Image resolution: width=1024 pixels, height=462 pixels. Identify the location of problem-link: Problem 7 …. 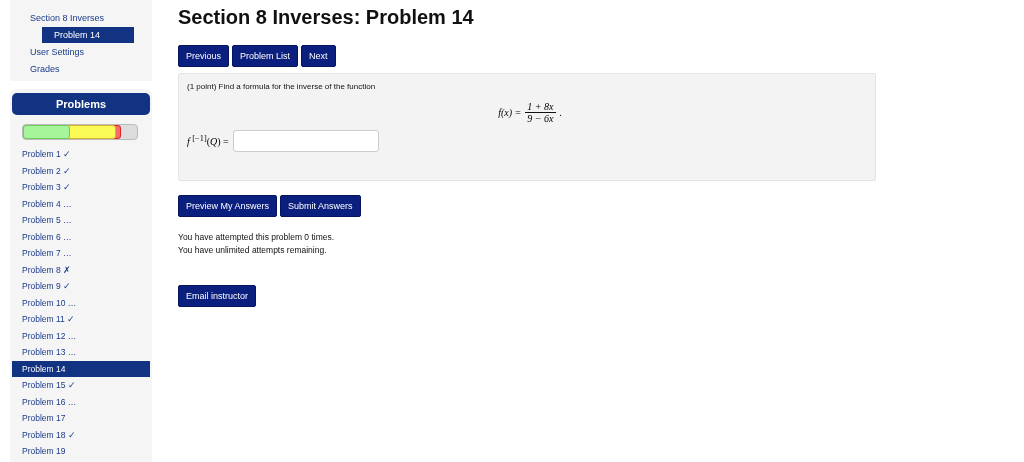
(81, 253).